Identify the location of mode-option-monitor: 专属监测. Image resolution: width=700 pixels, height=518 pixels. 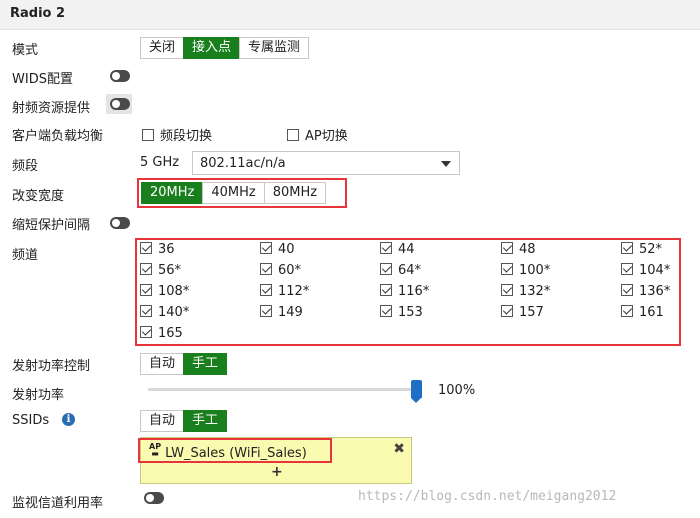
(274, 48).